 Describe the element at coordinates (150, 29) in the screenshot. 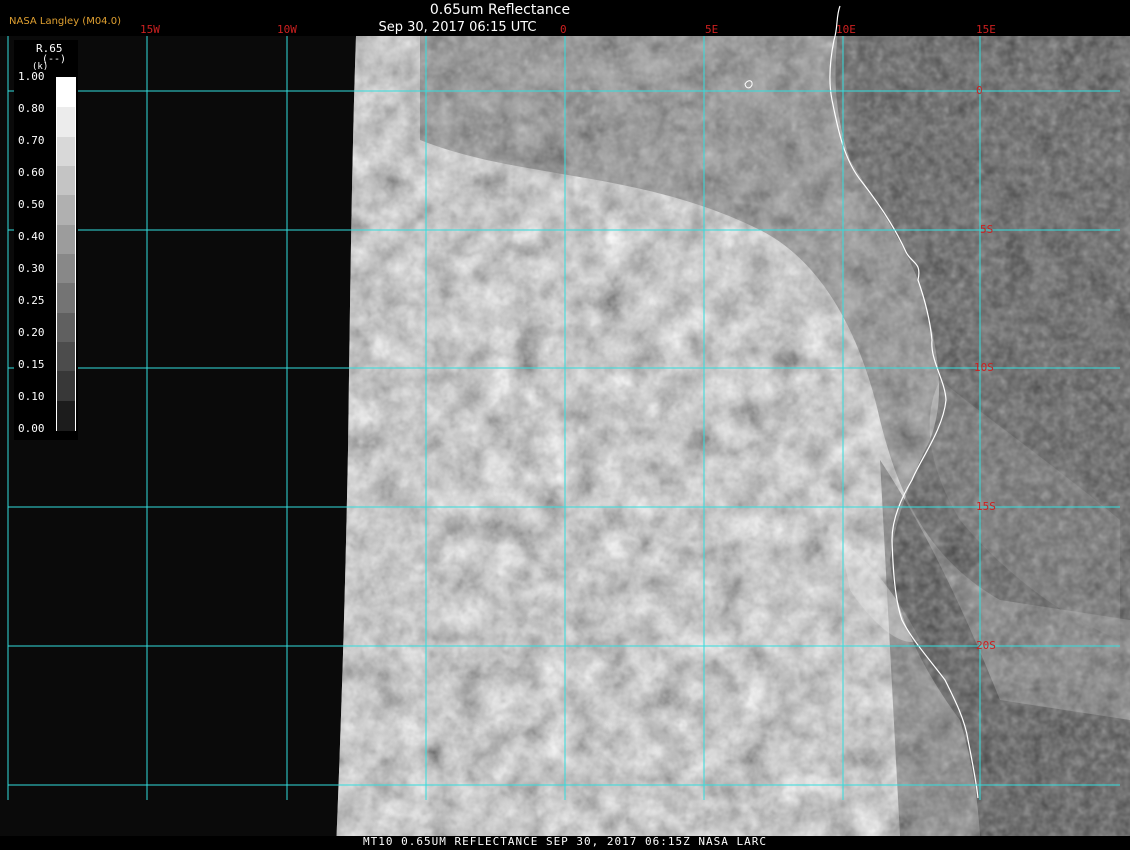

I see `lon-label-15w: 15W` at that location.